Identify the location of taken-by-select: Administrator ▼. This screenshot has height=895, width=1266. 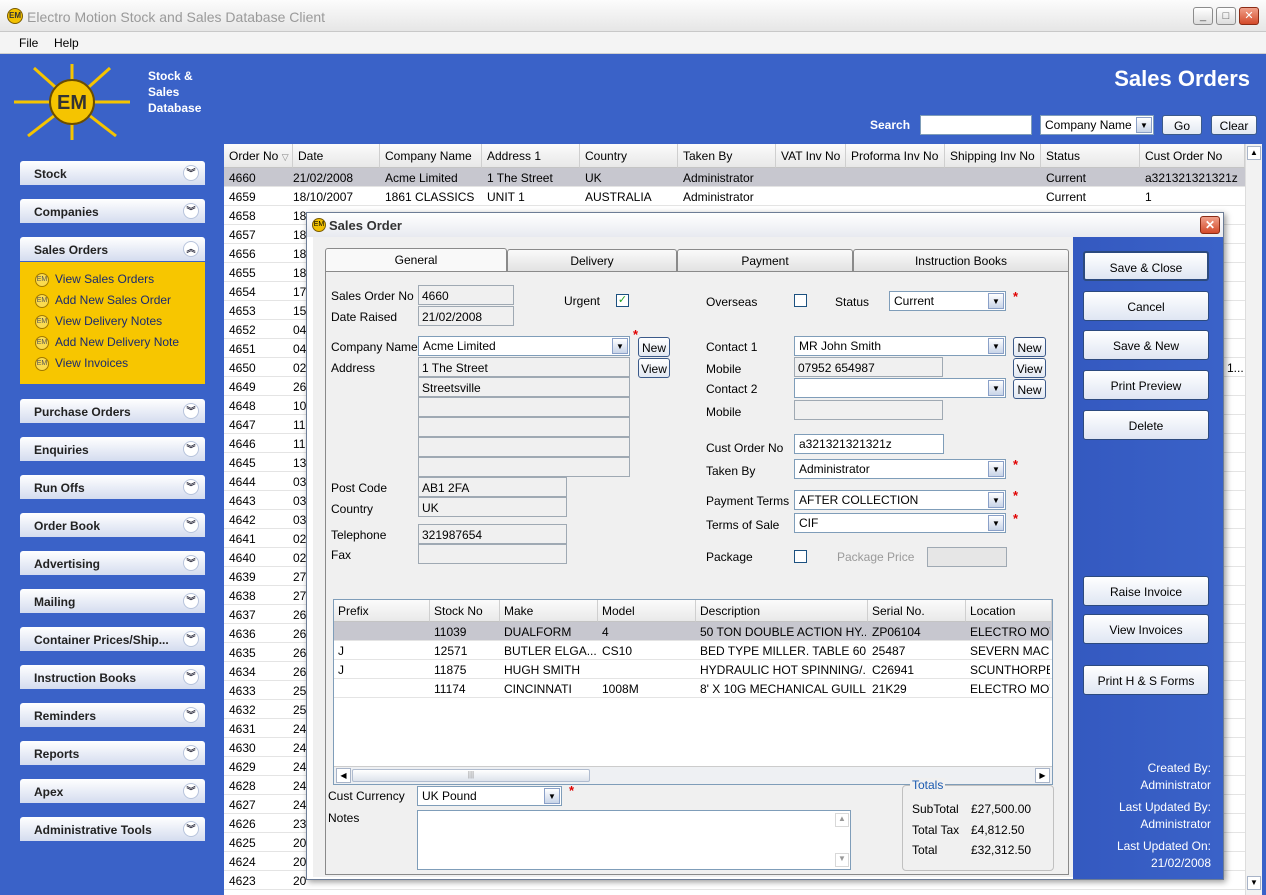
(900, 469).